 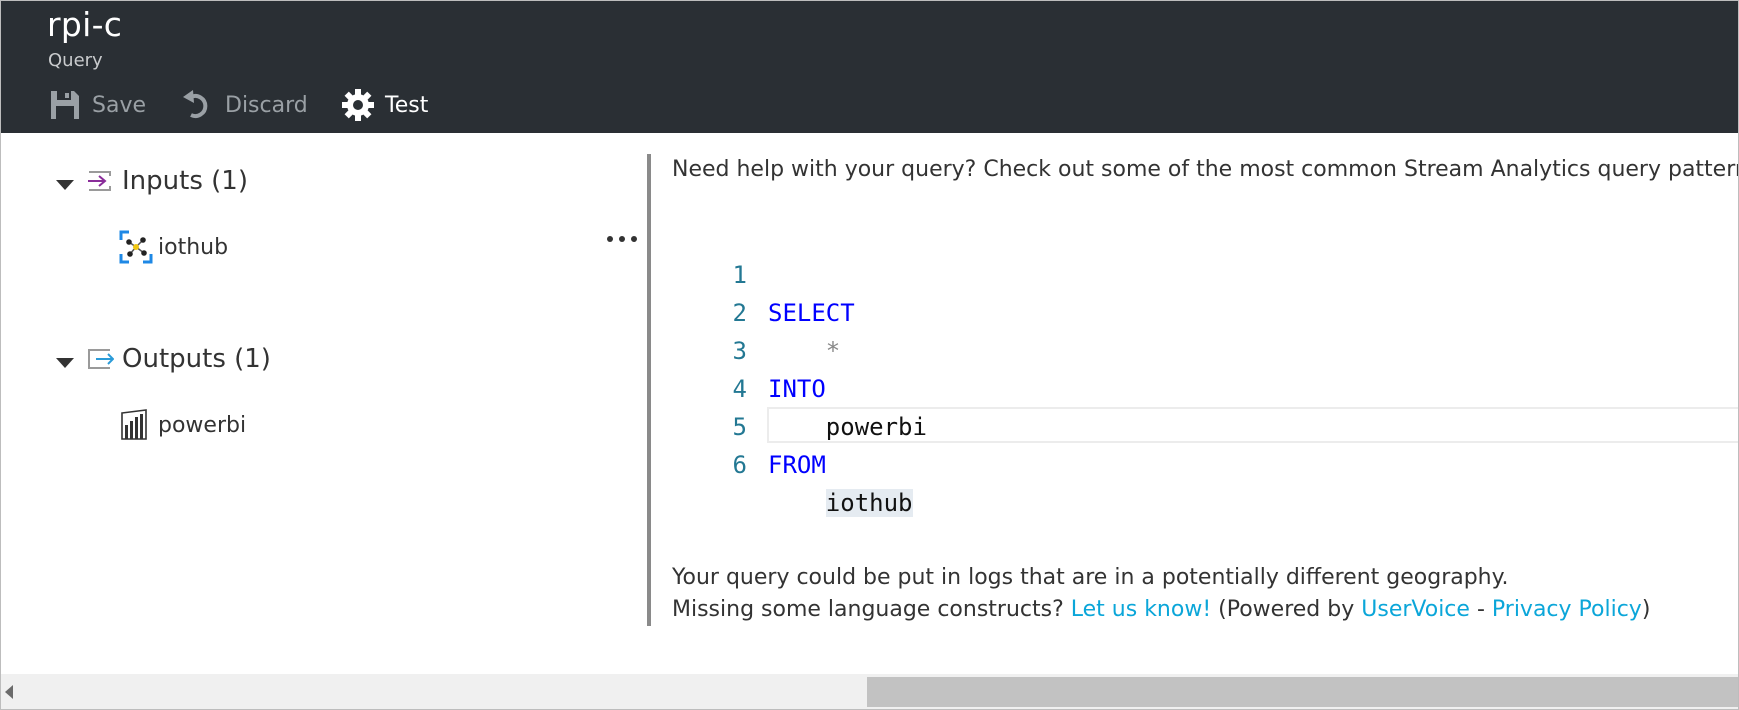 I want to click on input-icon, so click(x=100, y=181).